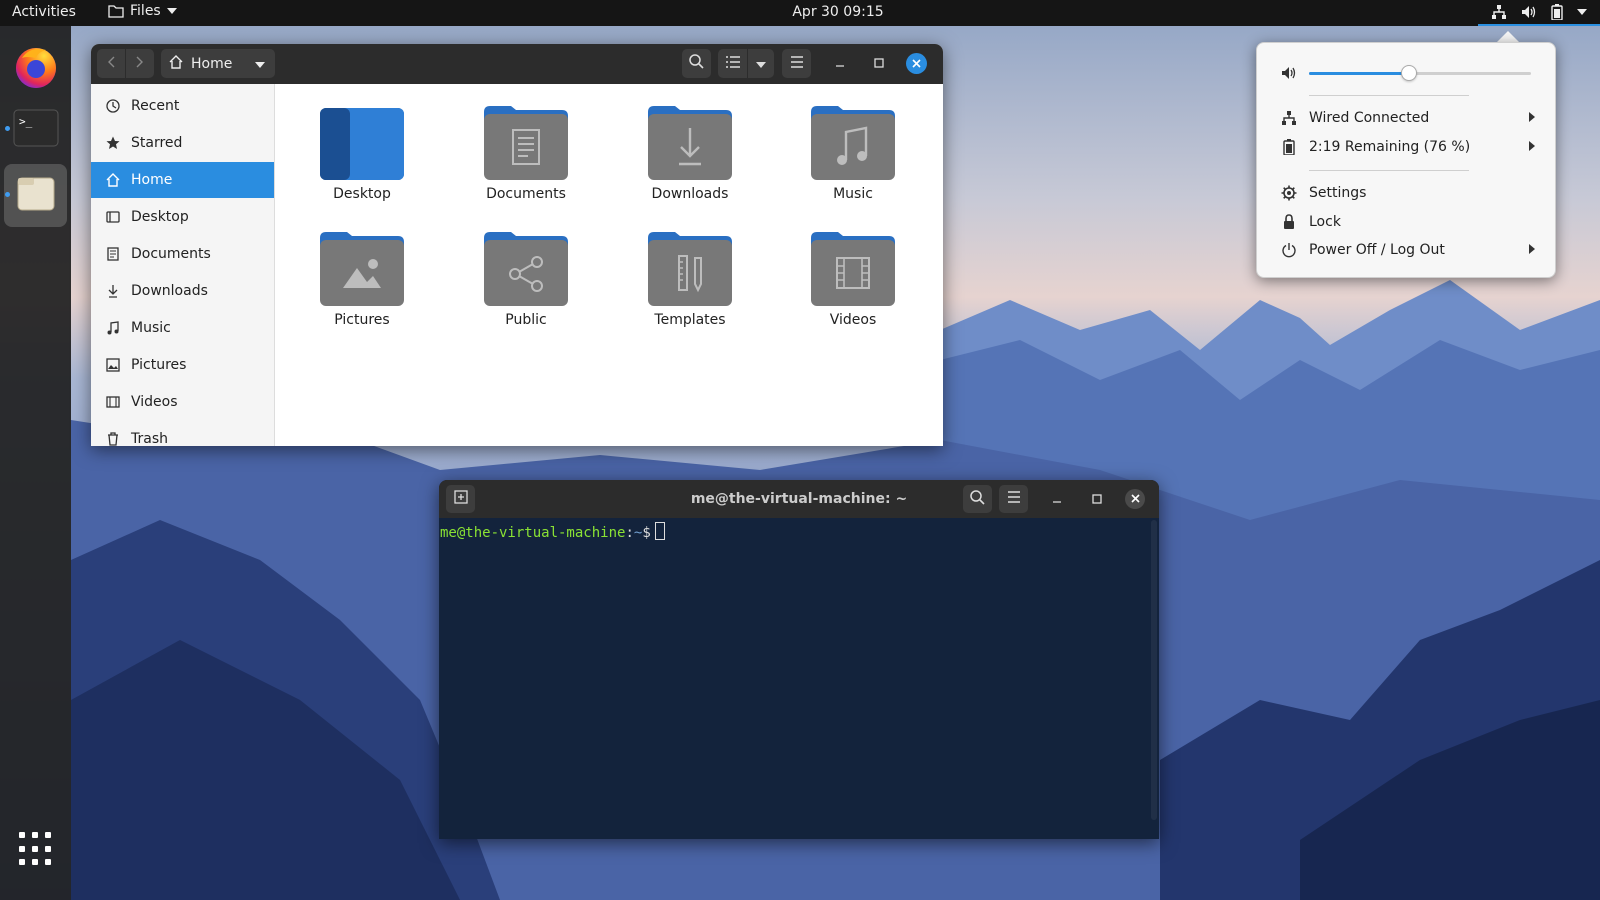  Describe the element at coordinates (646, 533) in the screenshot. I see `prompt-symbol: $` at that location.